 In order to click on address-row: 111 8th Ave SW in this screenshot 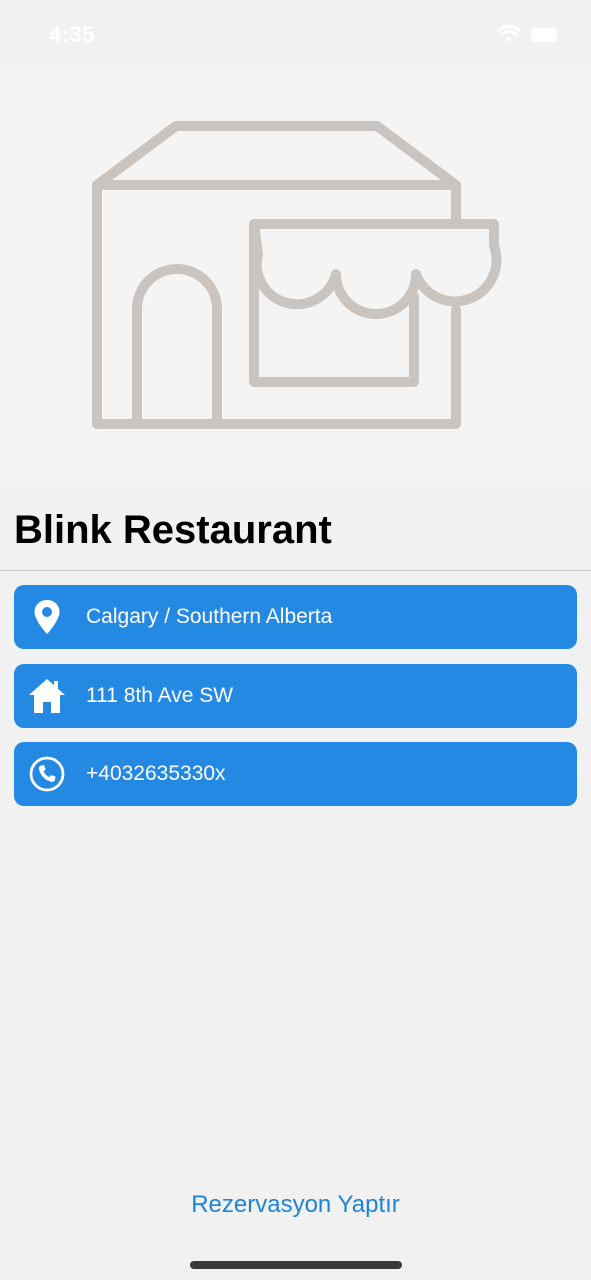, I will do `click(295, 696)`.